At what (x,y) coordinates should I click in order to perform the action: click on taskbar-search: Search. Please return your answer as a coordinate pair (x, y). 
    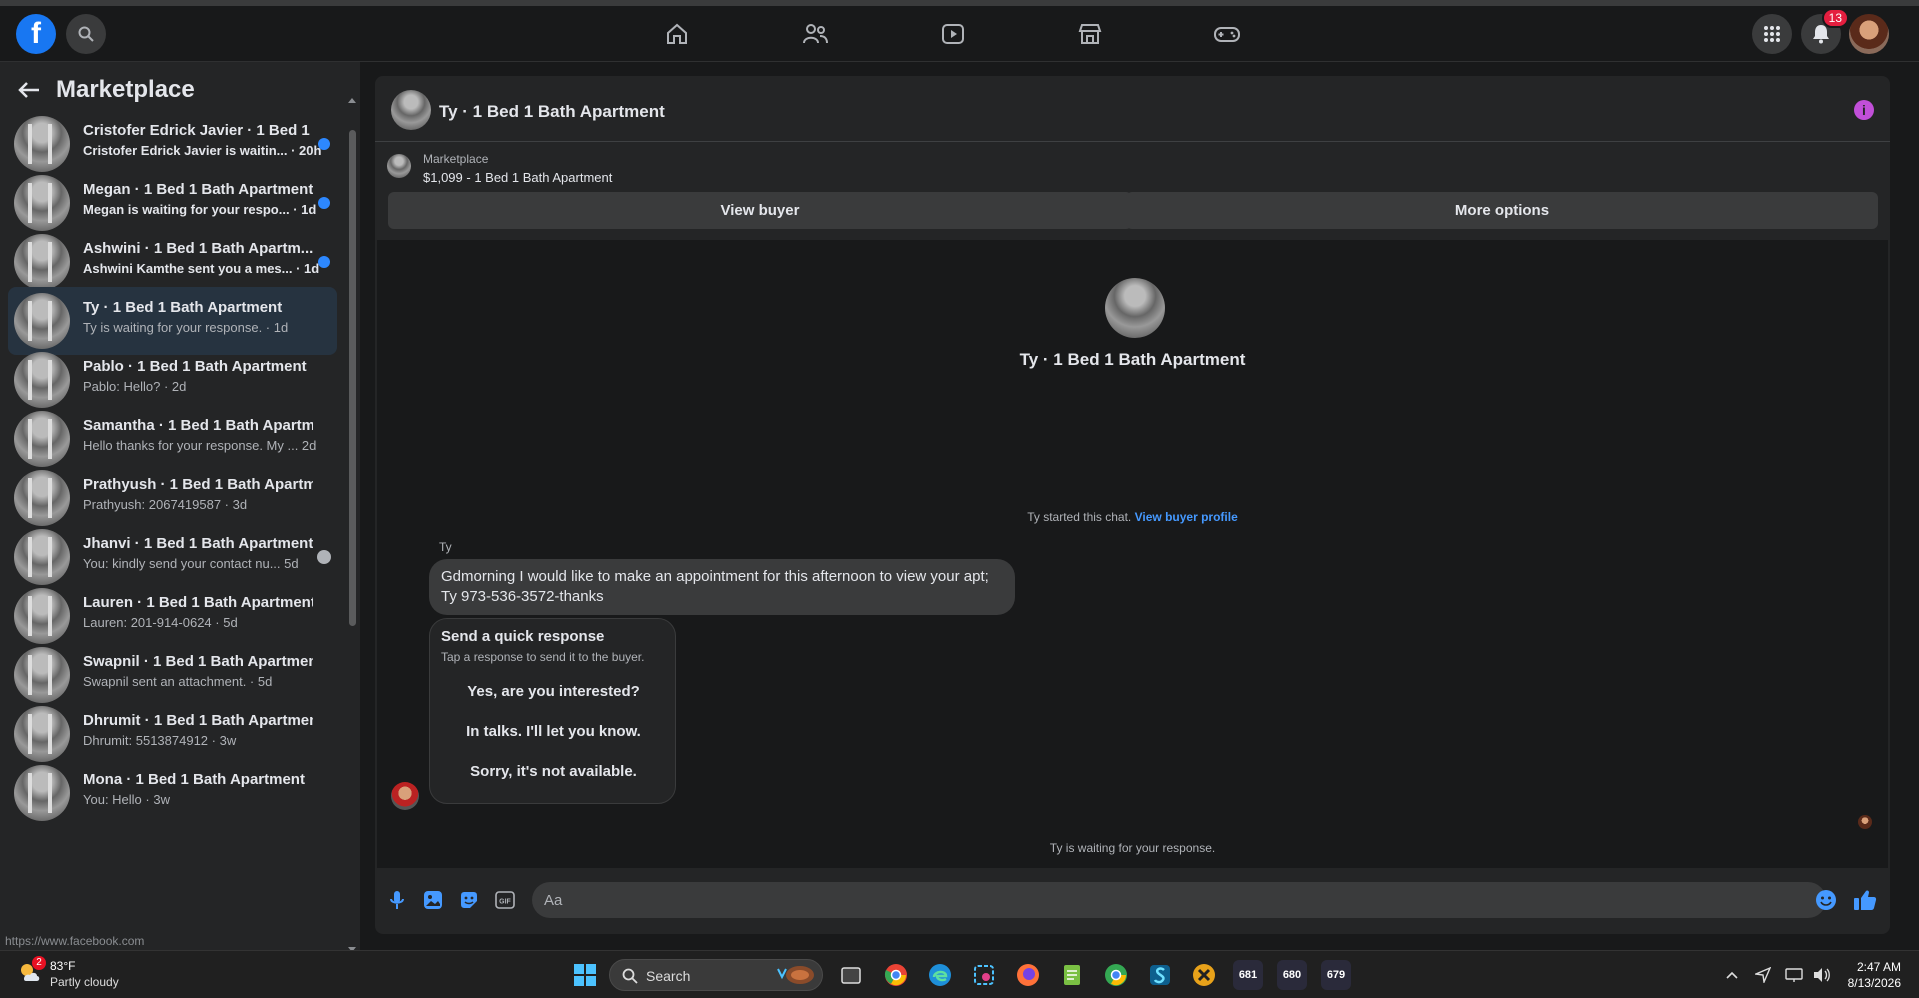
    Looking at the image, I should click on (716, 975).